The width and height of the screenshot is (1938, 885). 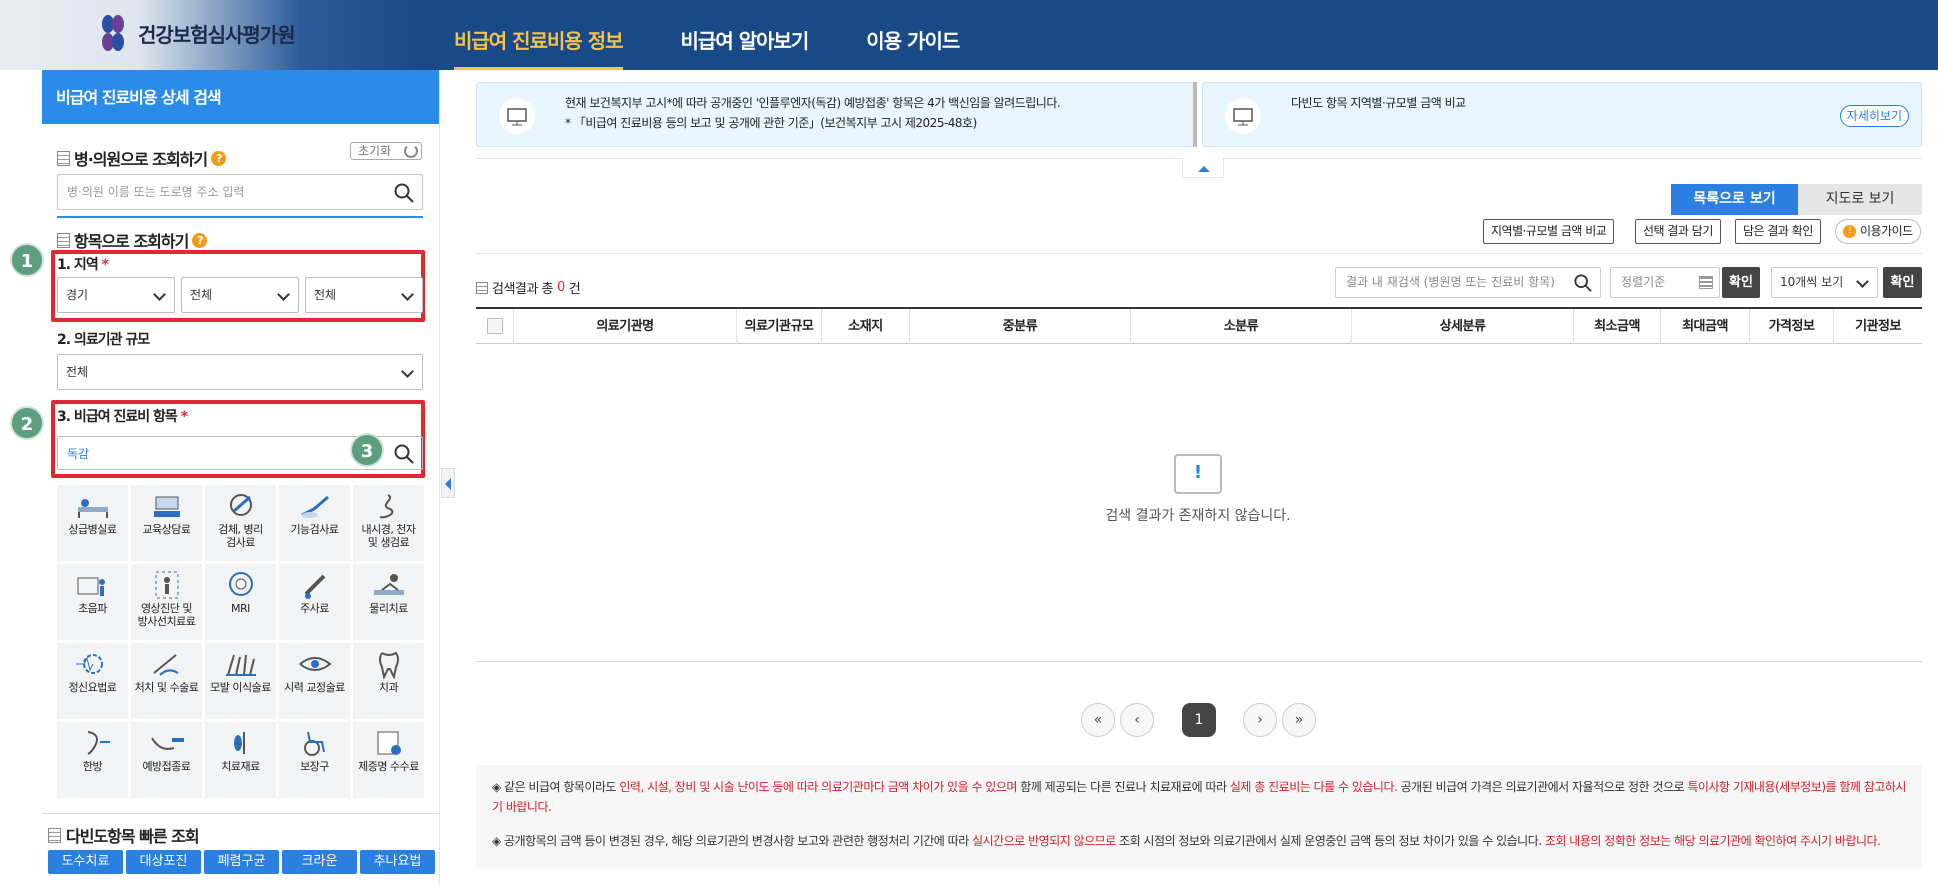 What do you see at coordinates (386, 151) in the screenshot?
I see `reset-button: 초기화` at bounding box center [386, 151].